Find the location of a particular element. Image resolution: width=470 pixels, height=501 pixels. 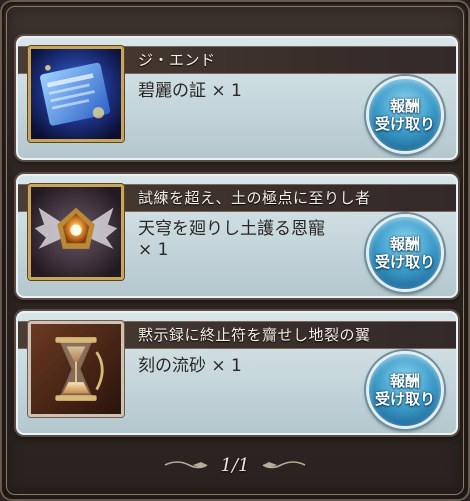

page-indicator: 1/1 is located at coordinates (235, 465).